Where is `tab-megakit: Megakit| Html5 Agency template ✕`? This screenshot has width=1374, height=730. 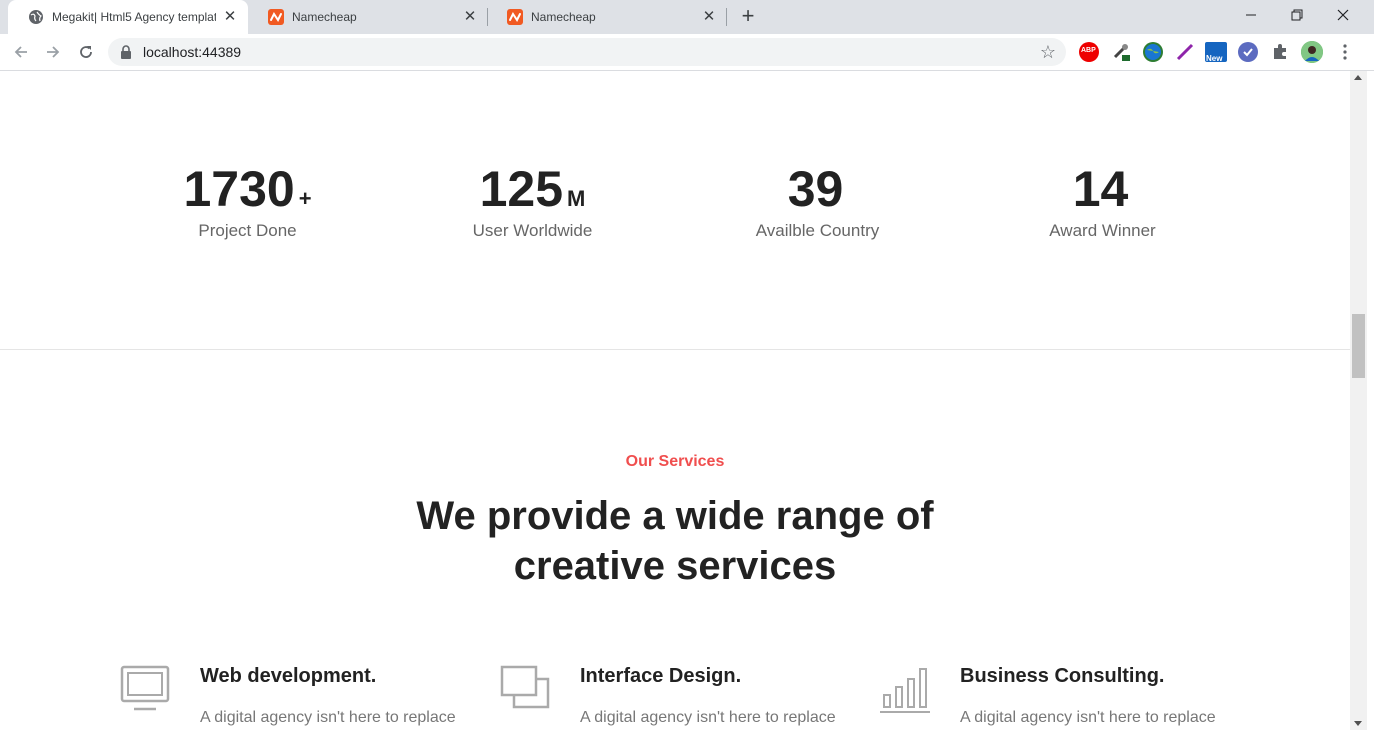
tab-megakit: Megakit| Html5 Agency template ✕ is located at coordinates (128, 17).